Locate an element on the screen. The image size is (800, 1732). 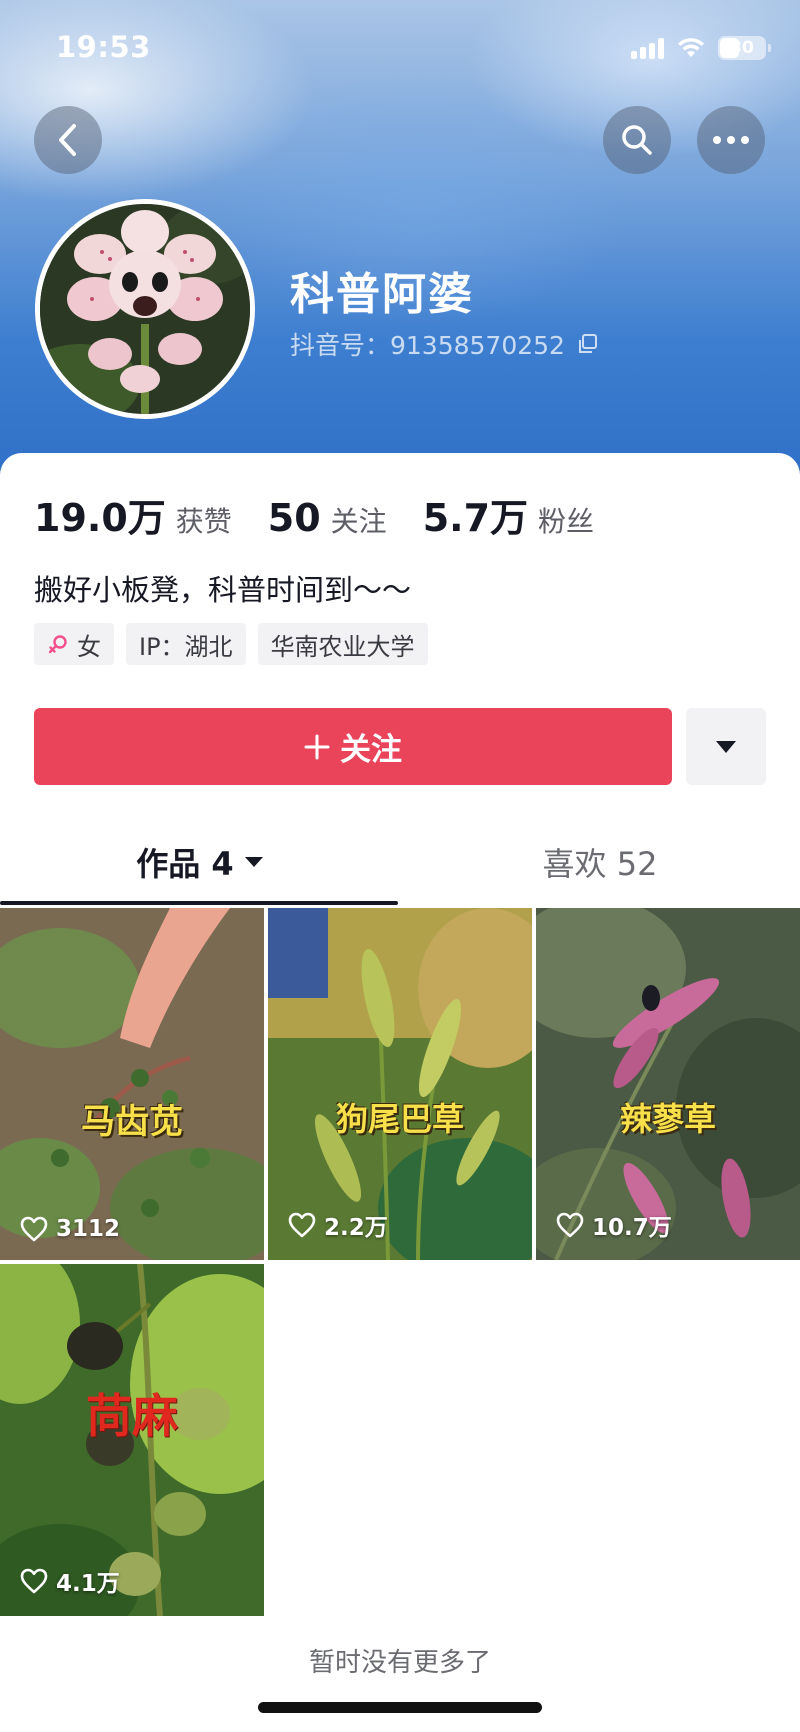
video-thumbnail is located at coordinates (132, 1084).